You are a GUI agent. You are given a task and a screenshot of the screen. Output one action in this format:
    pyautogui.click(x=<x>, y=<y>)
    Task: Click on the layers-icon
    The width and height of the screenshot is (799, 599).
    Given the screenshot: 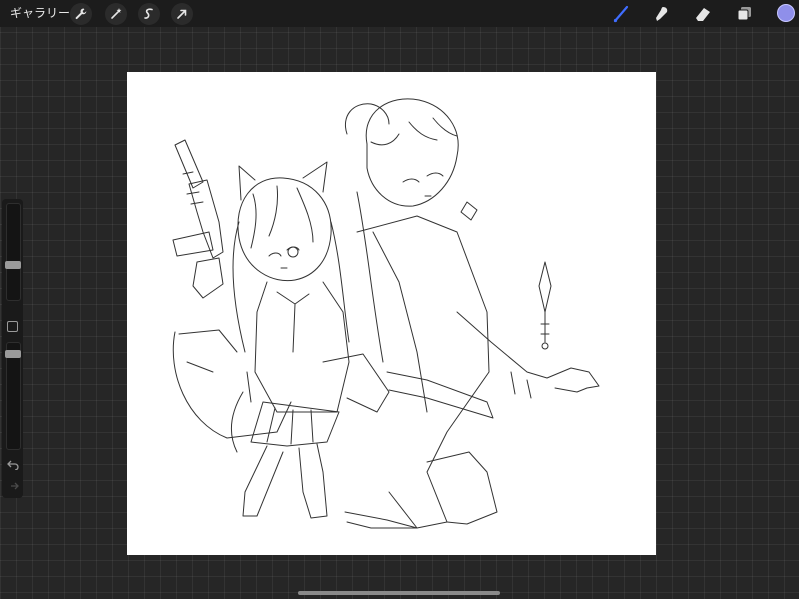 What is the action you would take?
    pyautogui.click(x=744, y=14)
    